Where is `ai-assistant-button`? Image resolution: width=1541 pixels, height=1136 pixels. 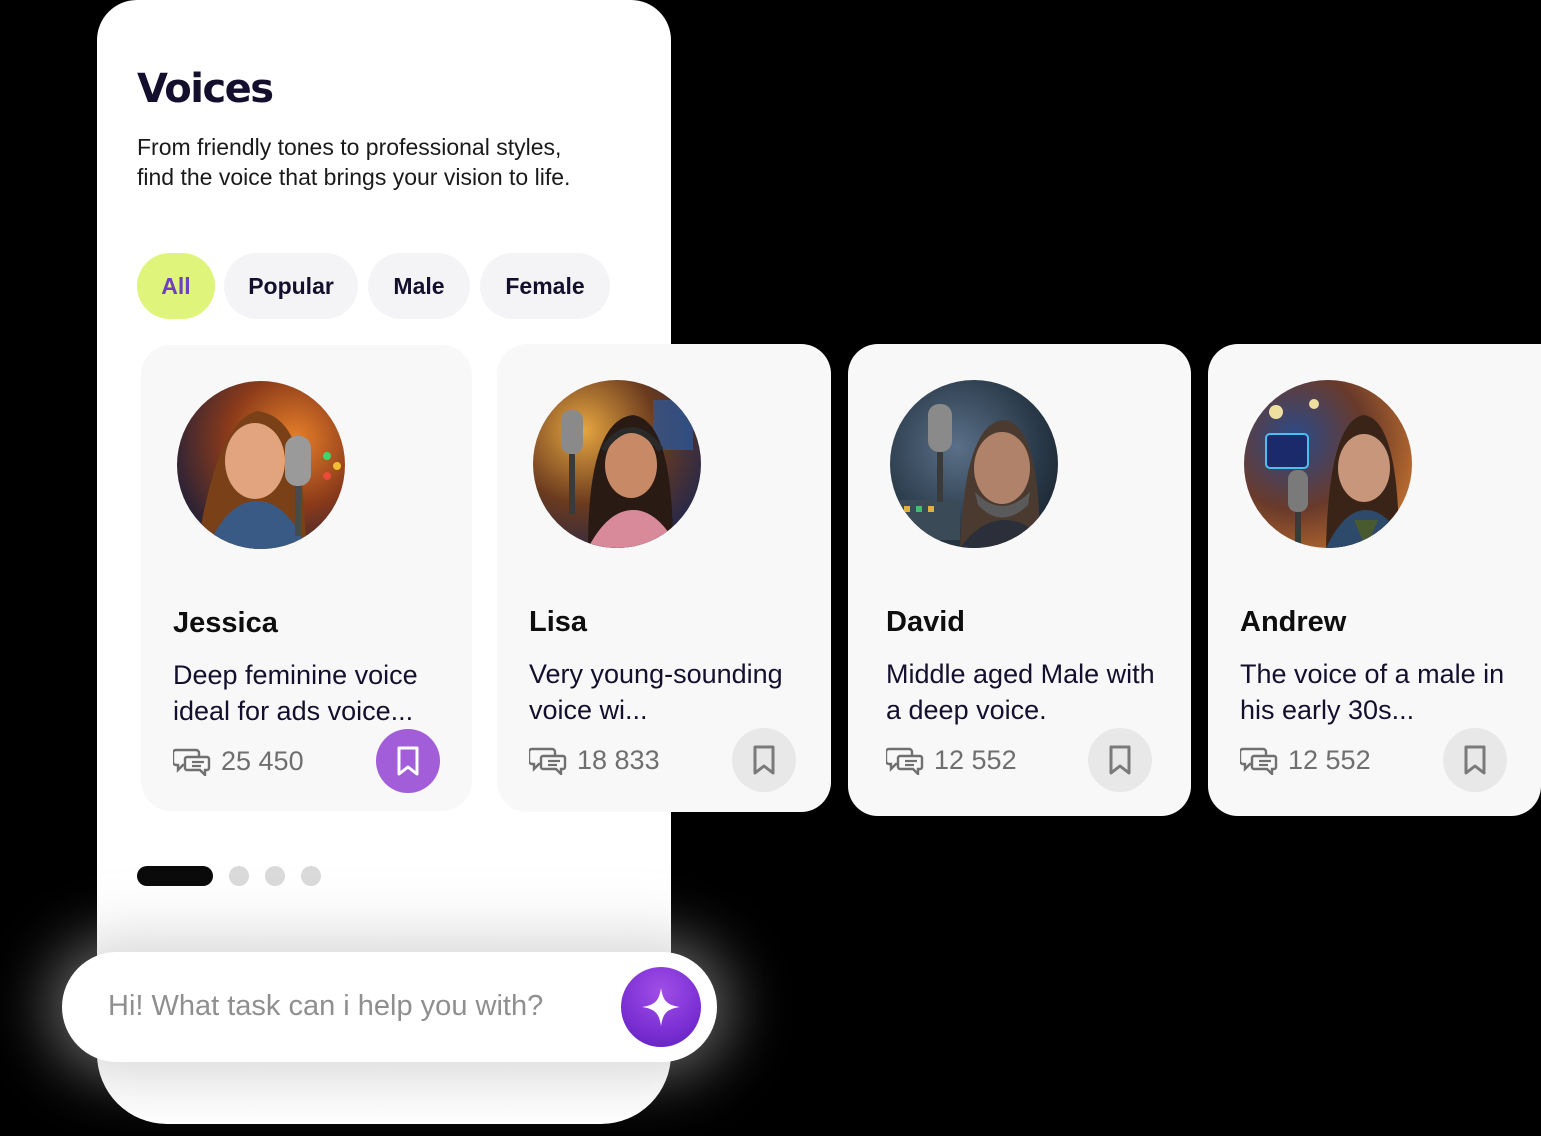 ai-assistant-button is located at coordinates (661, 1007).